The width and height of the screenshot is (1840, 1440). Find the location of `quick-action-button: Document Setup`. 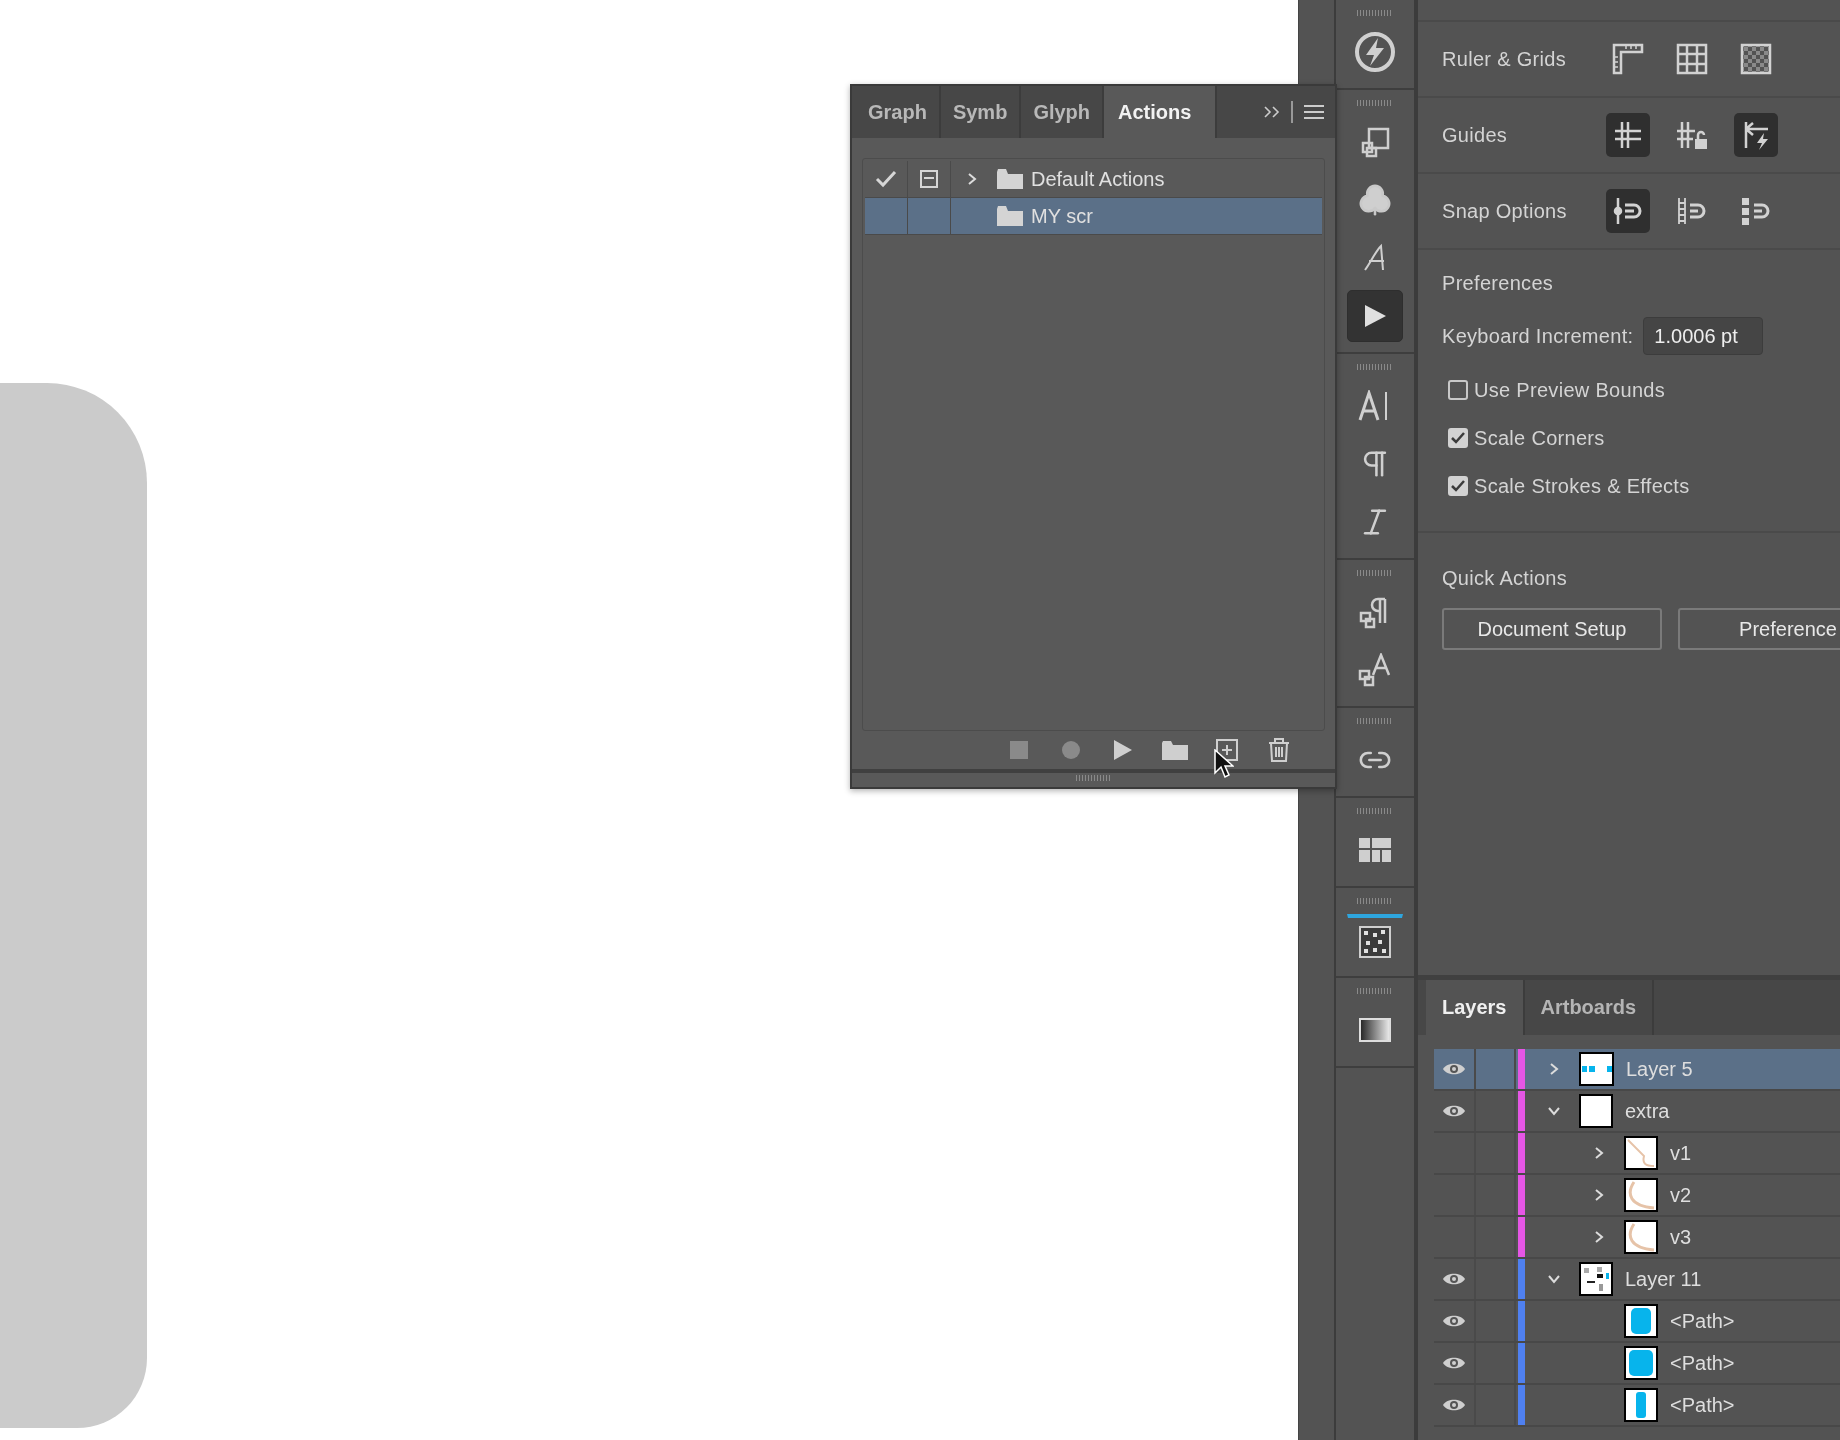

quick-action-button: Document Setup is located at coordinates (1552, 629).